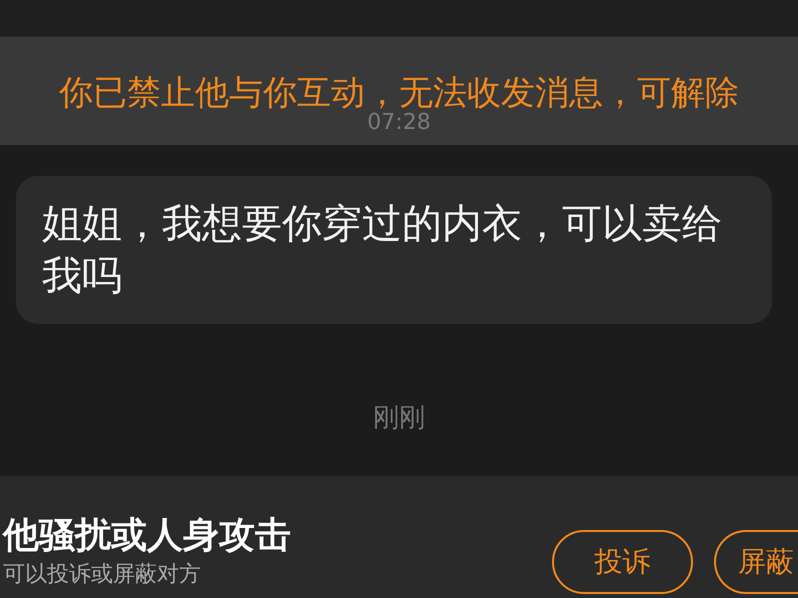  What do you see at coordinates (382, 250) in the screenshot?
I see `message-text: 姐姐，我想要你穿过的内衣，可以卖给我吗` at bounding box center [382, 250].